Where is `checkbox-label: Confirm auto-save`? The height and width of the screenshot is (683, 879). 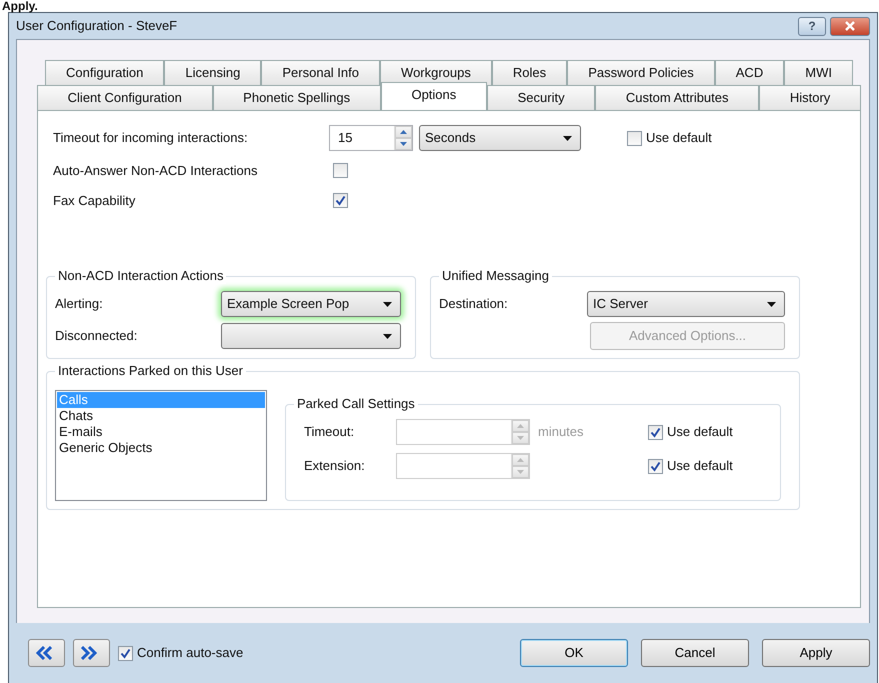 checkbox-label: Confirm auto-save is located at coordinates (190, 653).